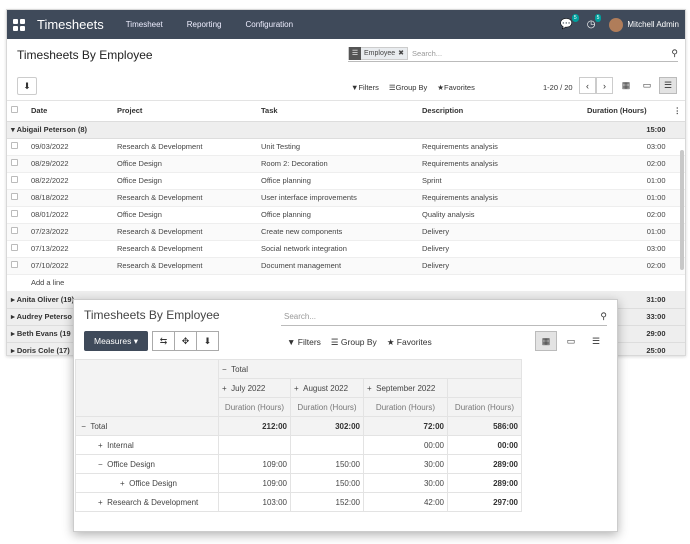 This screenshot has width=690, height=544. I want to click on page-title: Timesheets By Employee, so click(85, 55).